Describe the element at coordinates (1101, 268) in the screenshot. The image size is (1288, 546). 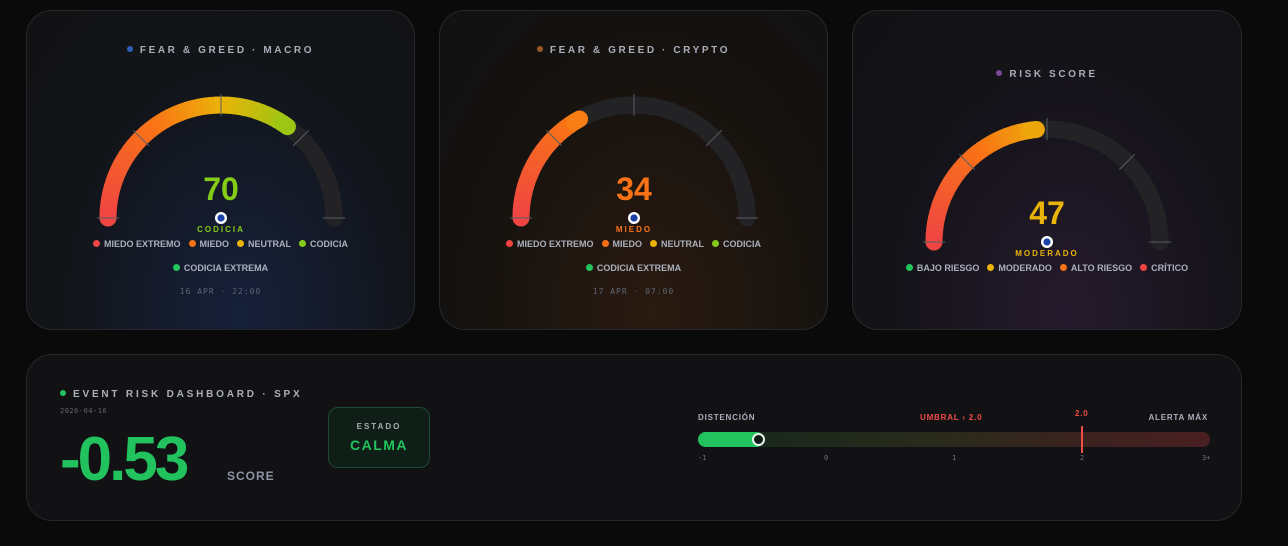
I see `legend-label: ALTO RIESGO` at that location.